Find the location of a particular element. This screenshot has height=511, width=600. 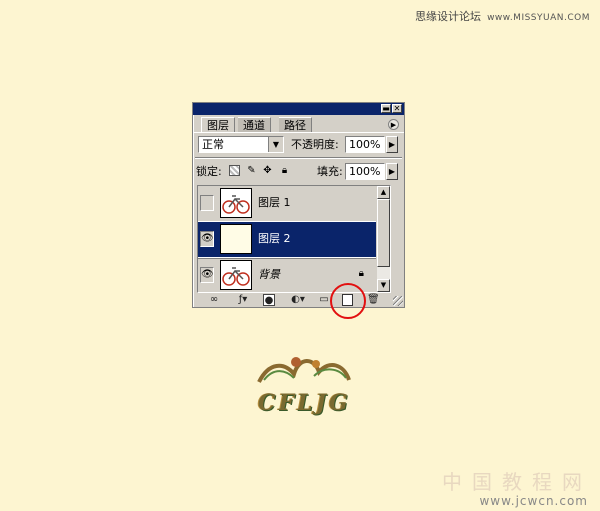

layer-name: 图层 1 is located at coordinates (274, 202).